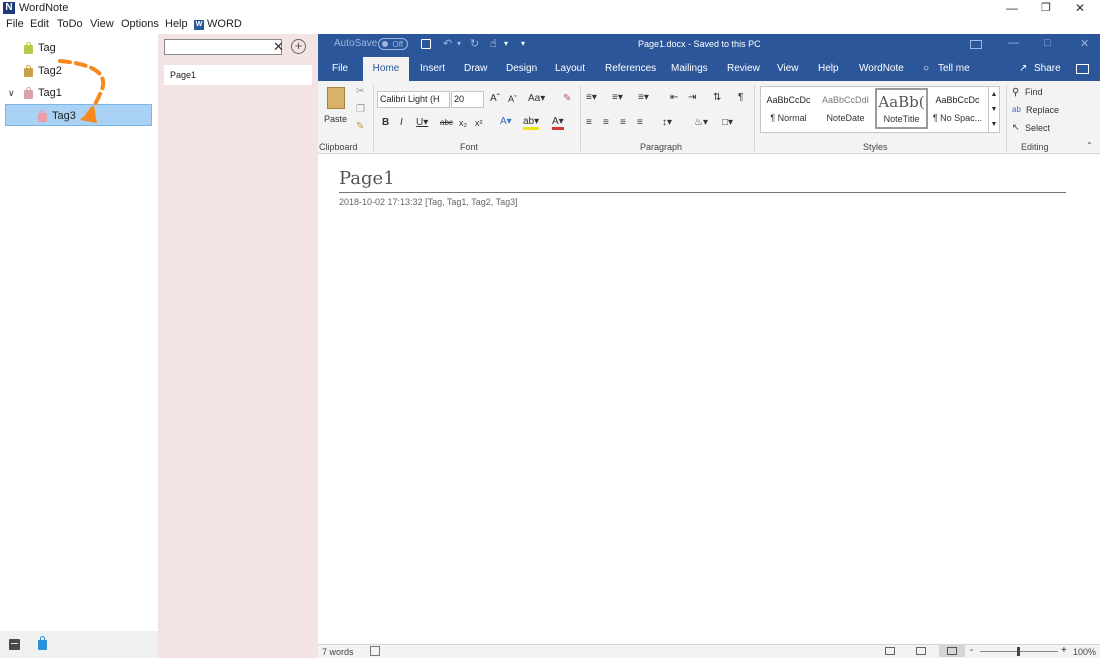  Describe the element at coordinates (952, 651) in the screenshot. I see `web-layout-icon` at that location.